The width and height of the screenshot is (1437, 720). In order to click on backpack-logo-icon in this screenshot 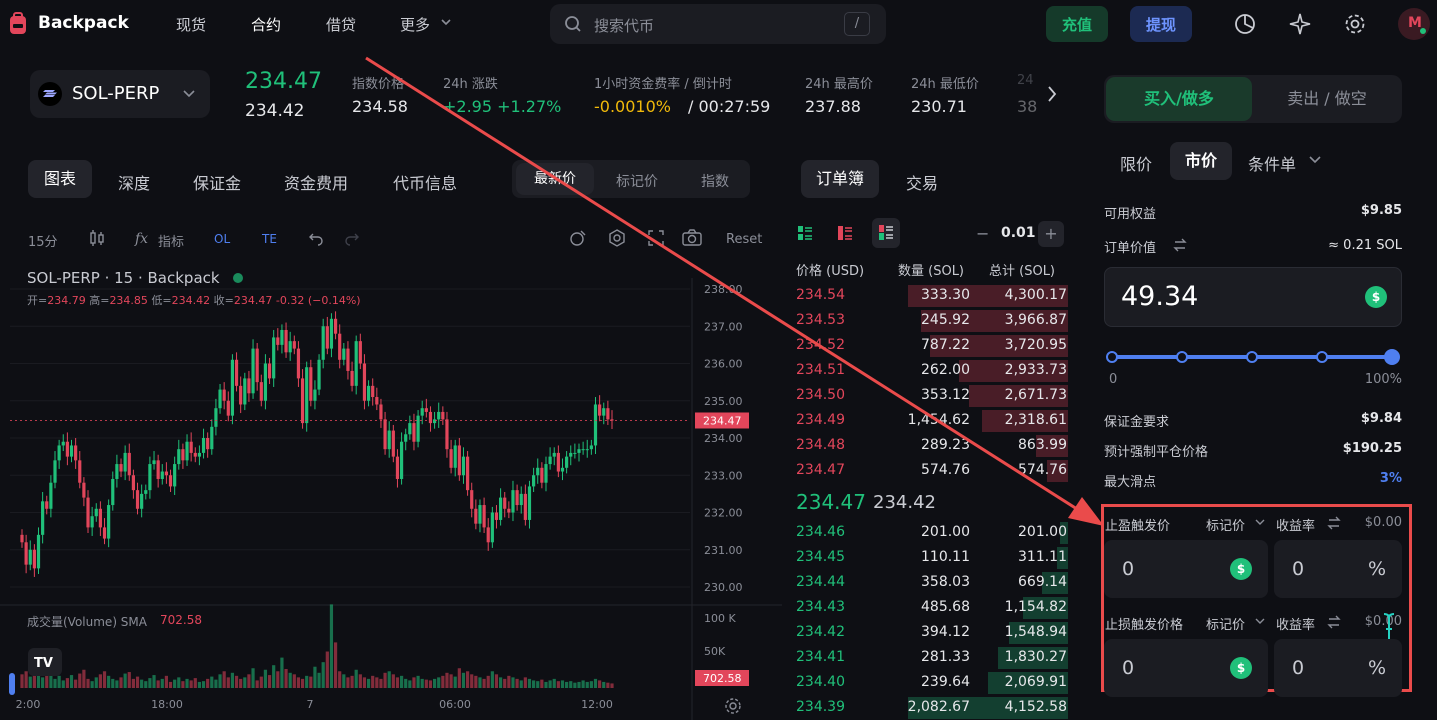, I will do `click(18, 24)`.